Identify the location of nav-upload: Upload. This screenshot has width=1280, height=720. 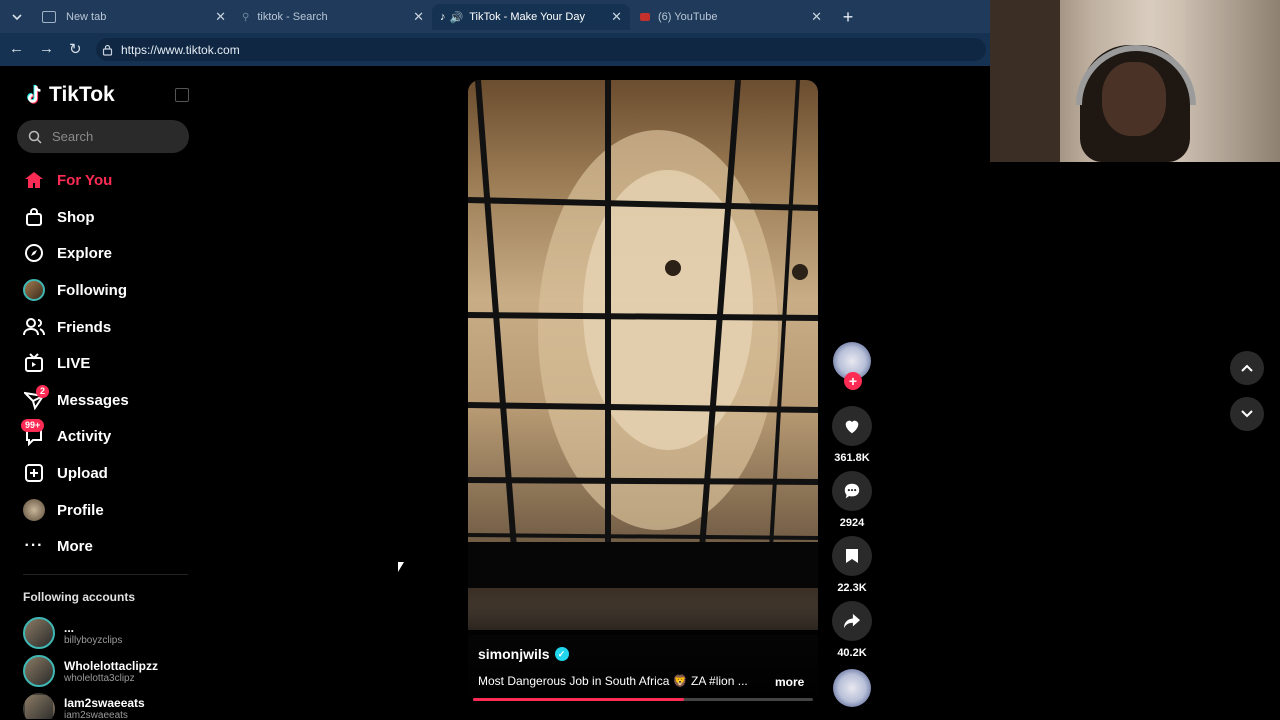
(65, 473).